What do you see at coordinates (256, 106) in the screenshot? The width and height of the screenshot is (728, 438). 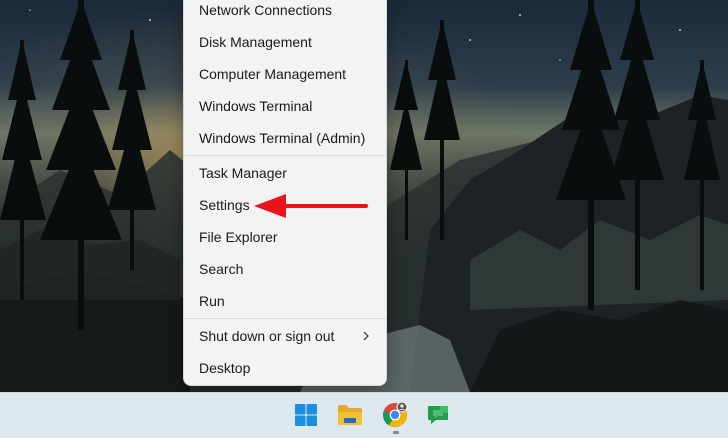 I see `menu-item-label: Windows Terminal` at bounding box center [256, 106].